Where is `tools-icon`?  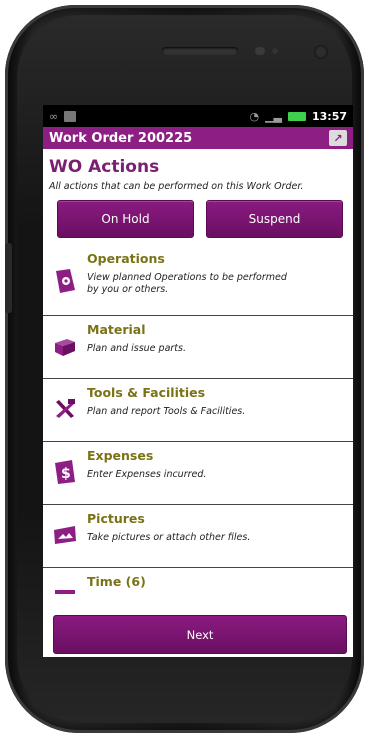
tools-icon is located at coordinates (65, 409).